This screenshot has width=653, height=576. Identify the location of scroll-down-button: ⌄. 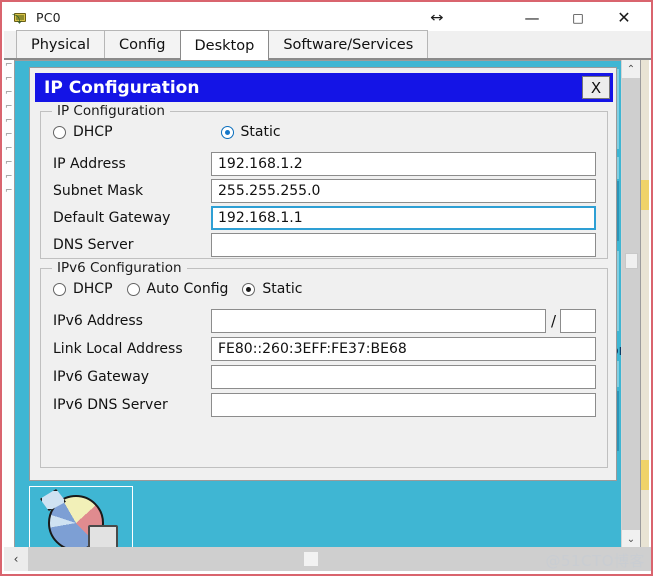
(631, 539).